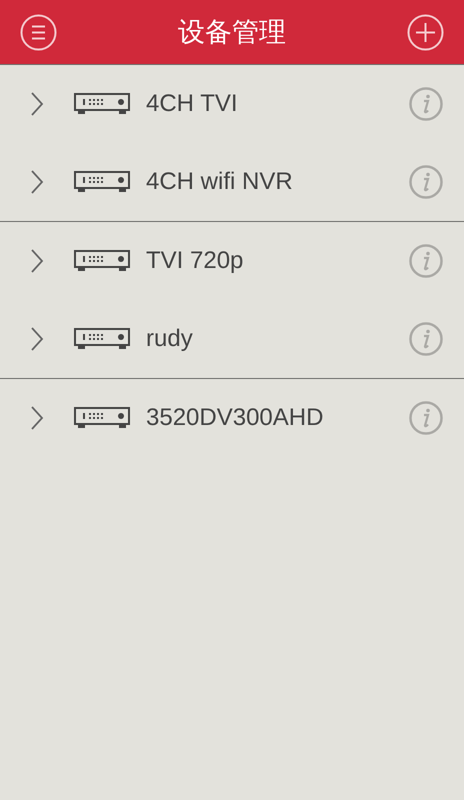  I want to click on add-button, so click(425, 32).